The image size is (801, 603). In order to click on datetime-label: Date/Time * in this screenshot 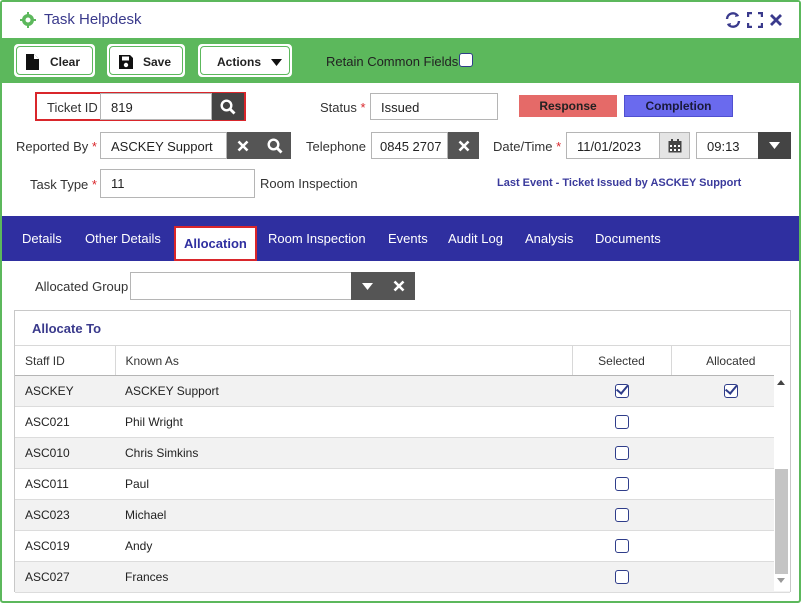, I will do `click(527, 146)`.